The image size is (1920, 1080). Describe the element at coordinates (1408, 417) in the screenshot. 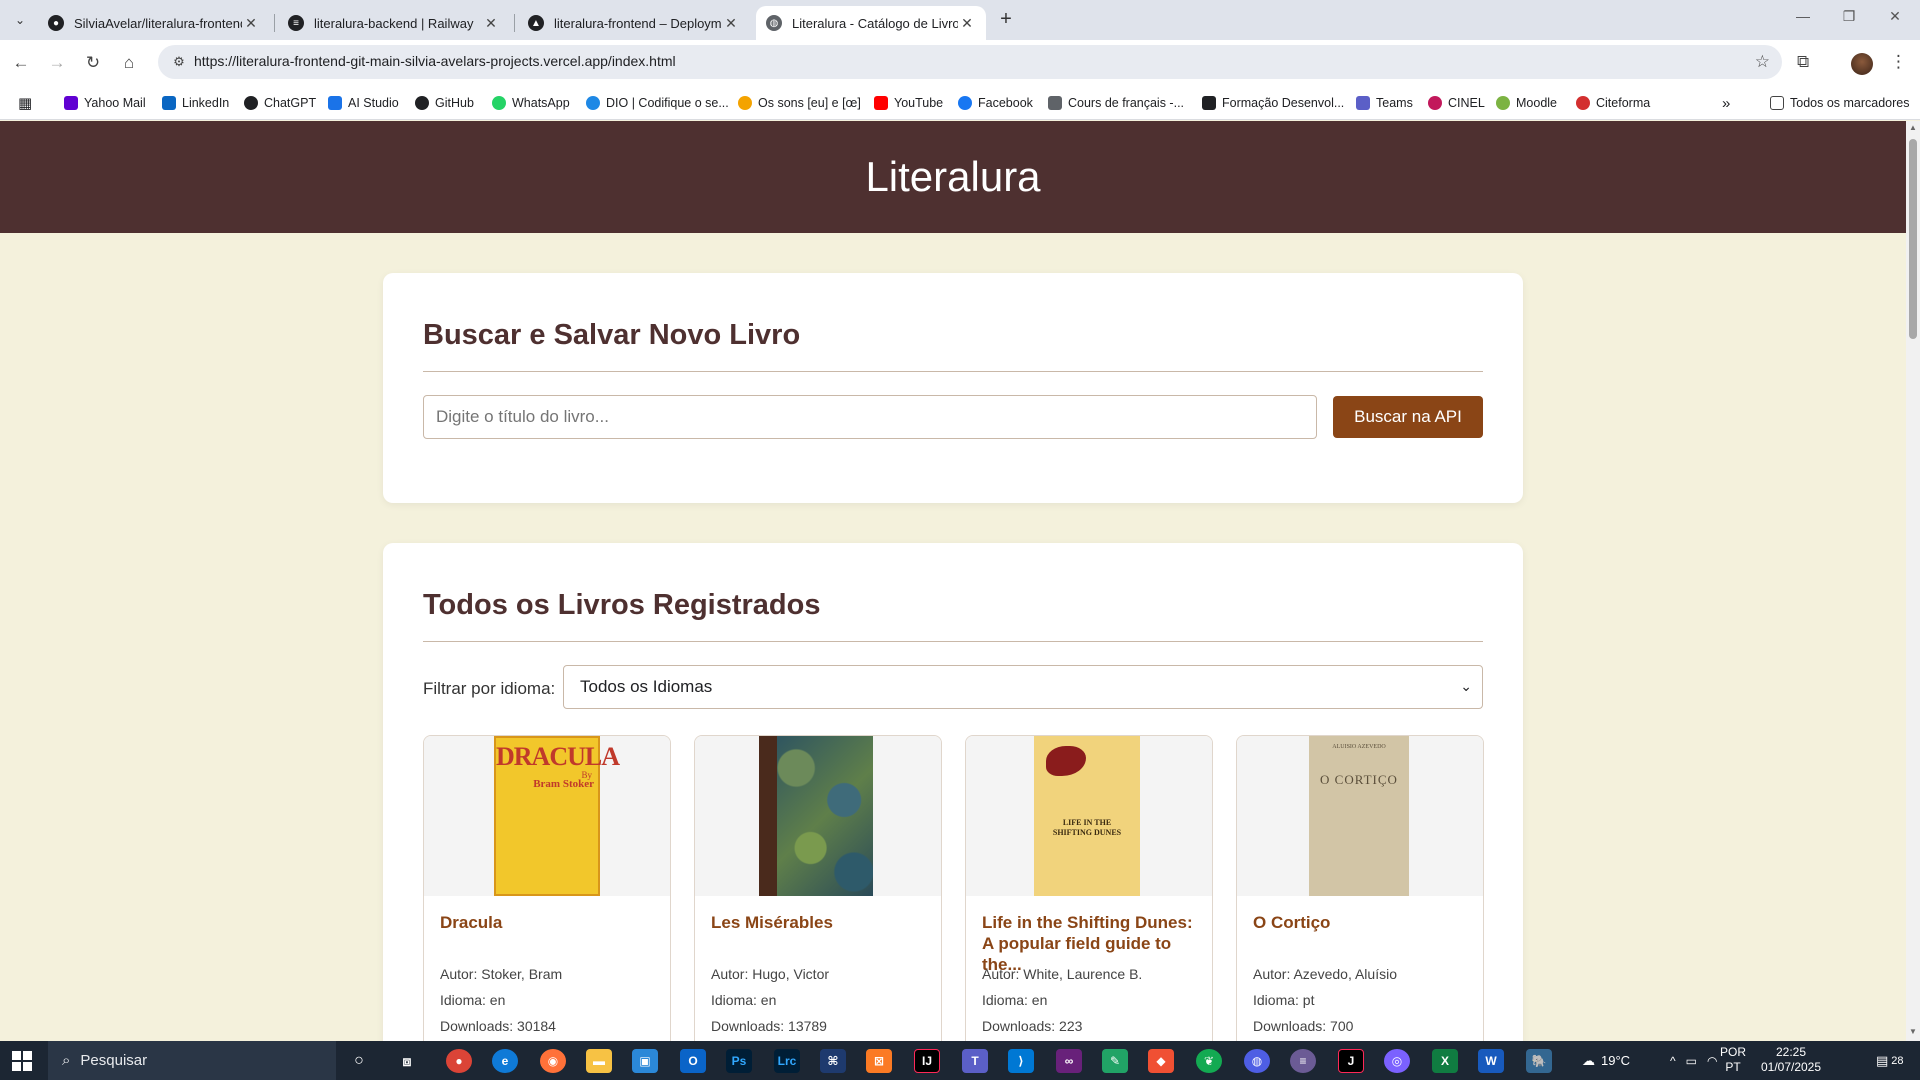

I see `search-api-button: Buscar na API` at that location.